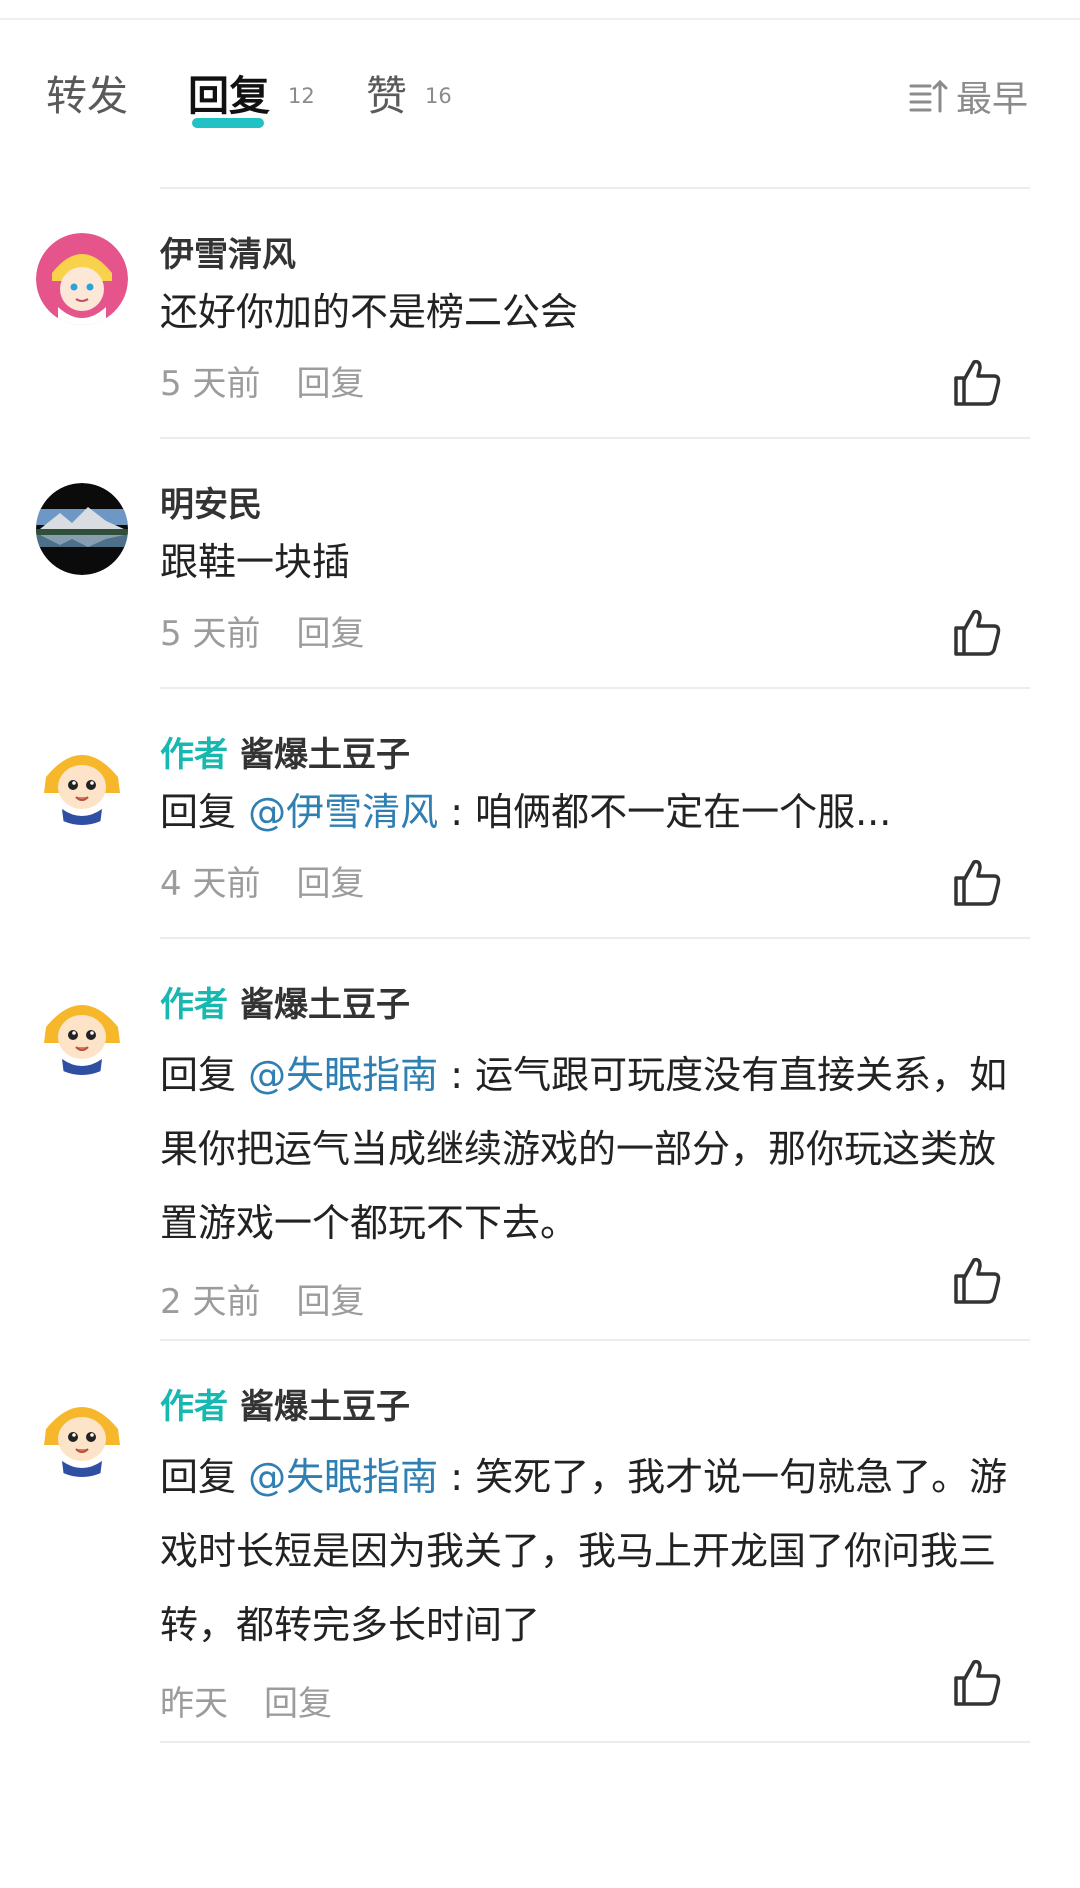  I want to click on tab-reply: 回复 12, so click(251, 98).